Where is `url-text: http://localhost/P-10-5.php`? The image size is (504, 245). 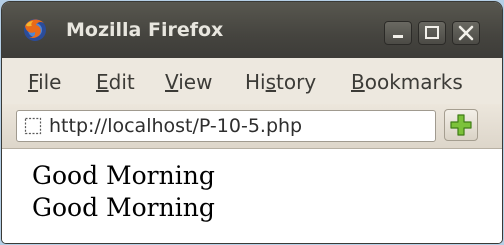 url-text: http://localhost/P-10-5.php is located at coordinates (175, 126).